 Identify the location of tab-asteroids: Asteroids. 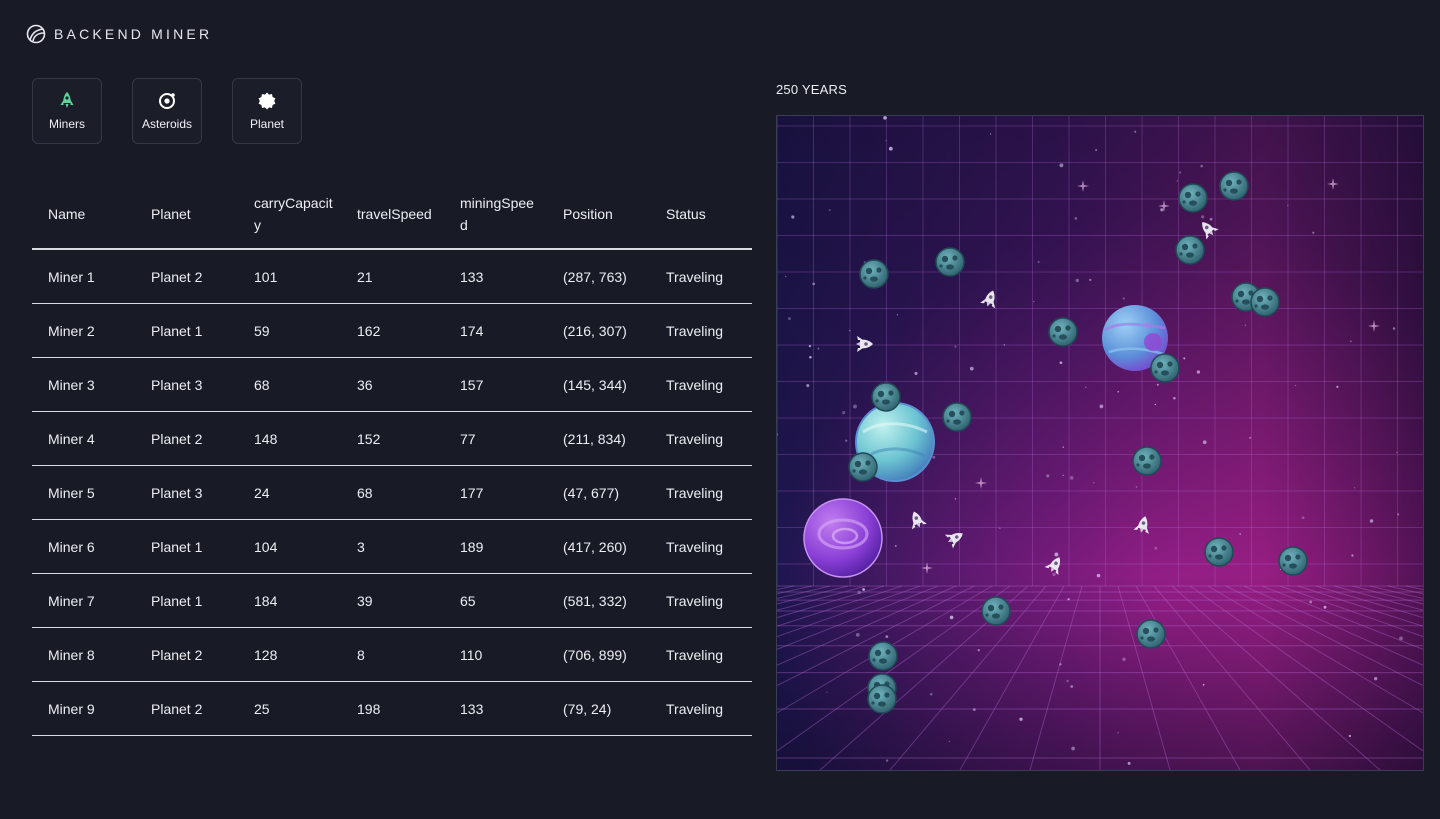
(167, 111).